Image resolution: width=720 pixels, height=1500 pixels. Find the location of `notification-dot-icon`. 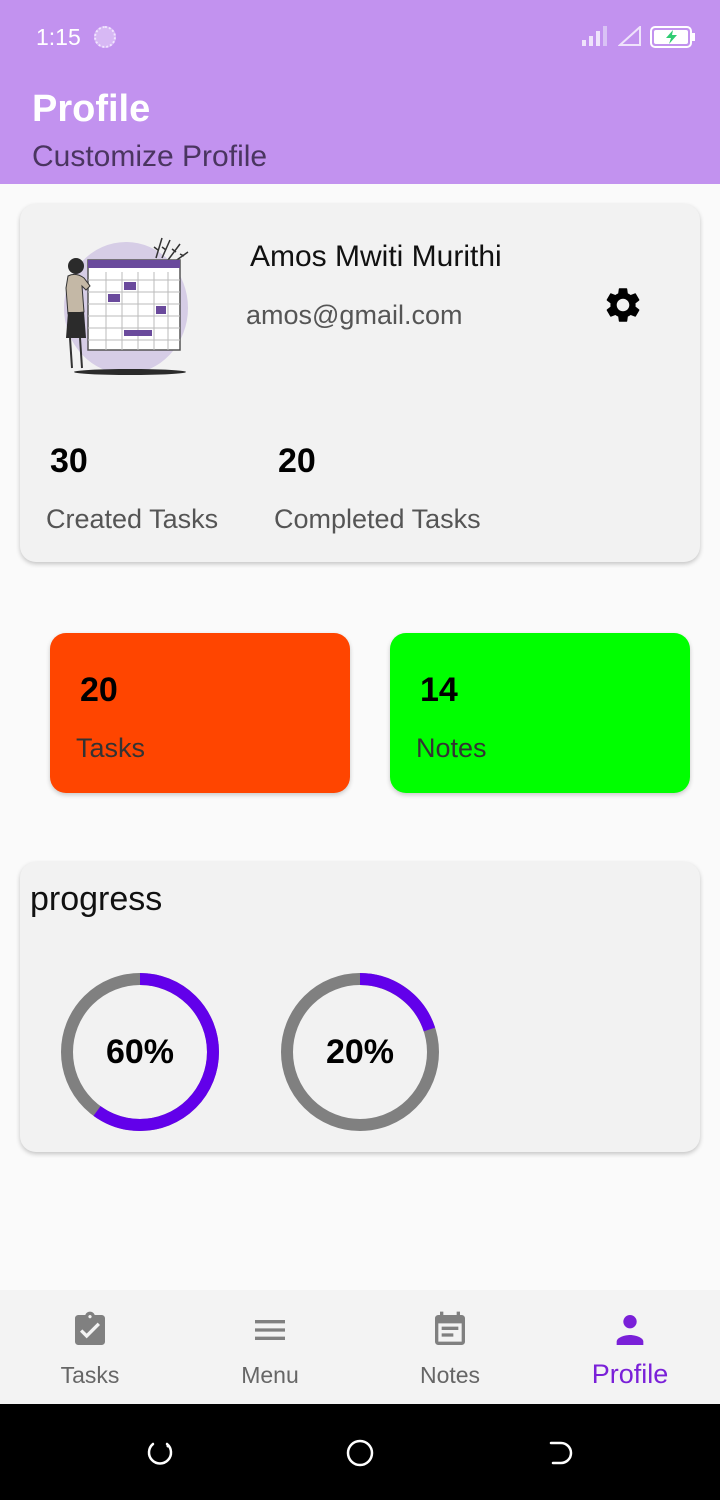

notification-dot-icon is located at coordinates (105, 37).